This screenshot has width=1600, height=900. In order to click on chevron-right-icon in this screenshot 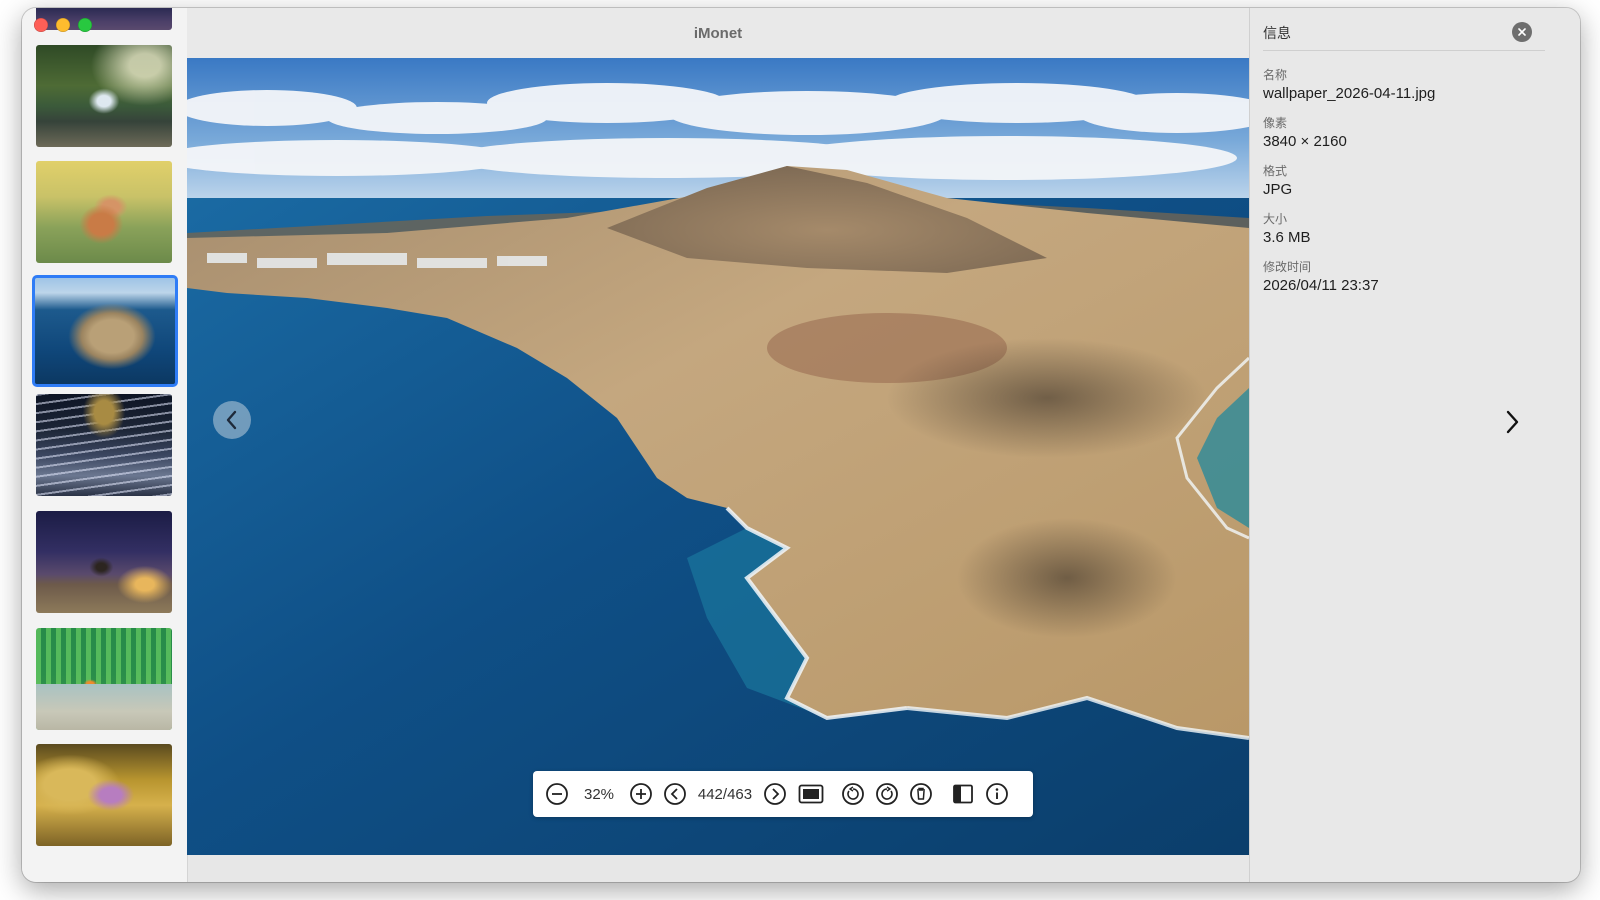, I will do `click(1512, 422)`.